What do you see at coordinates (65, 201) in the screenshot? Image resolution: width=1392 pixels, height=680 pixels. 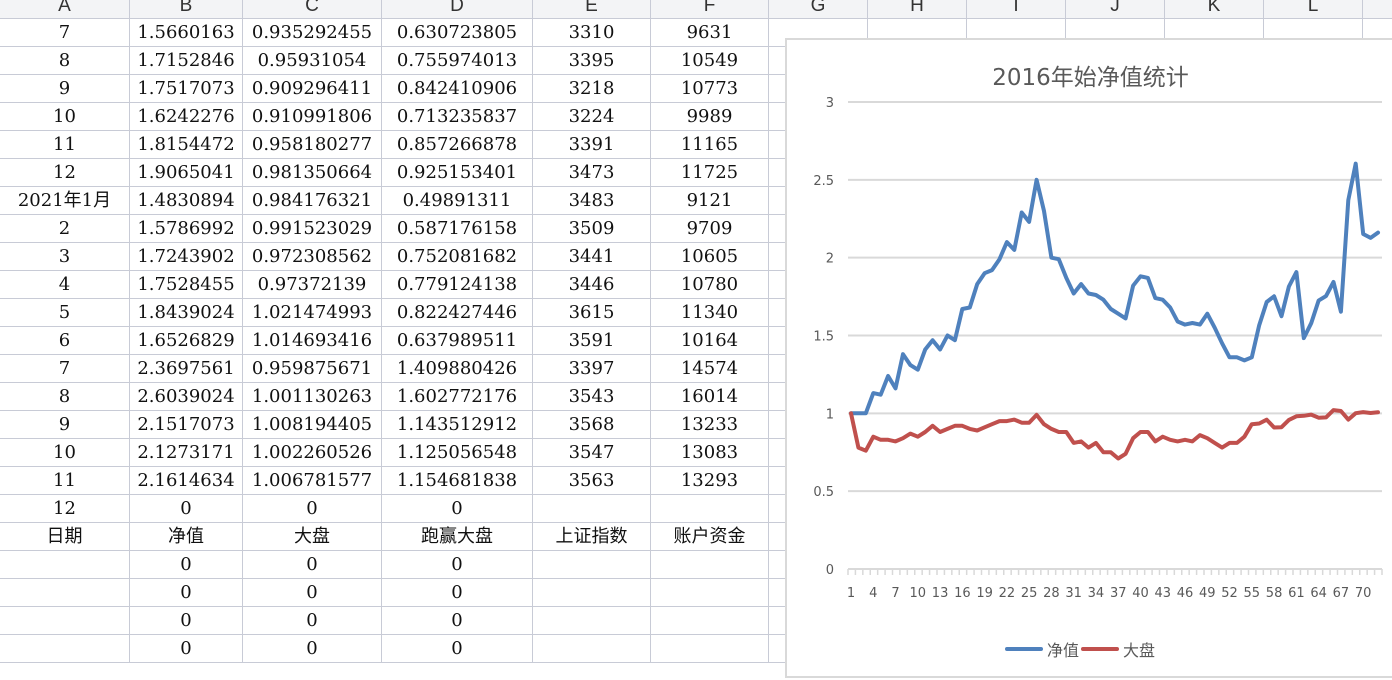 I see `table-cell: 2021年1月` at bounding box center [65, 201].